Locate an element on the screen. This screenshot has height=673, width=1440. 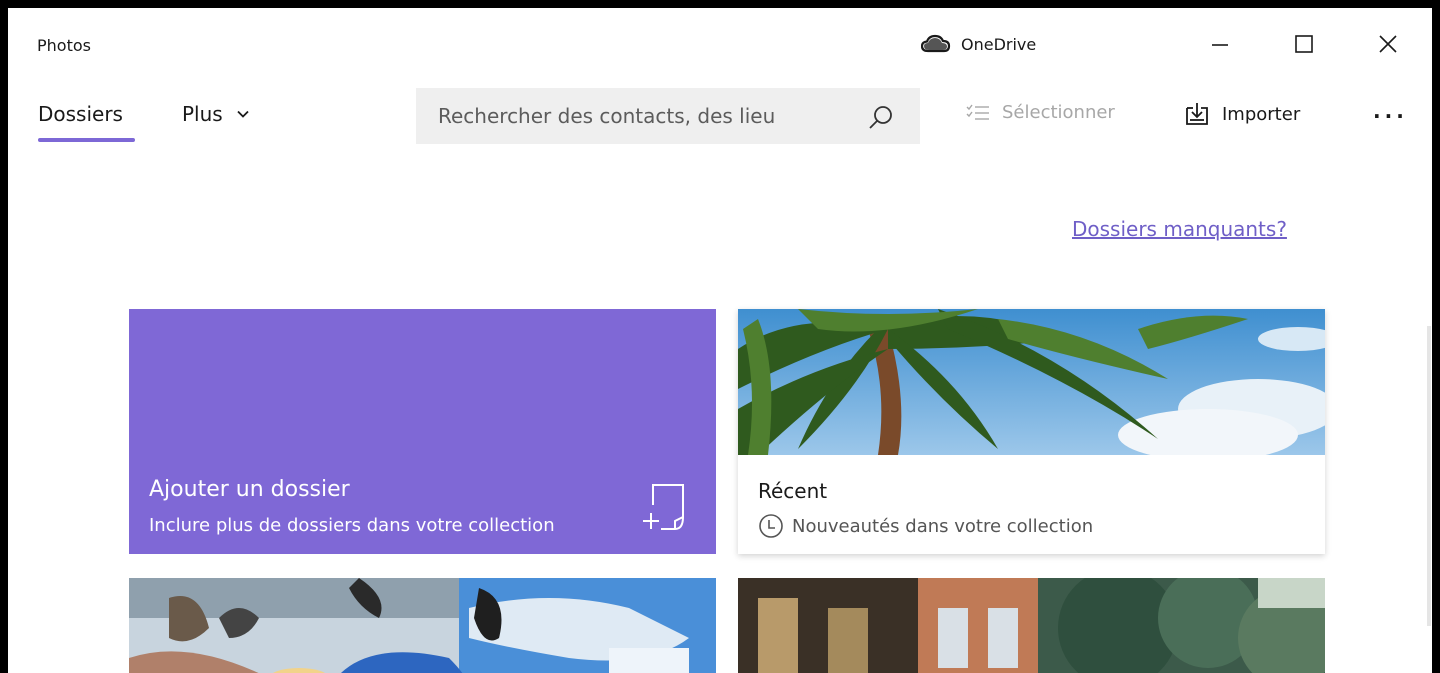
close-icon is located at coordinates (1388, 44).